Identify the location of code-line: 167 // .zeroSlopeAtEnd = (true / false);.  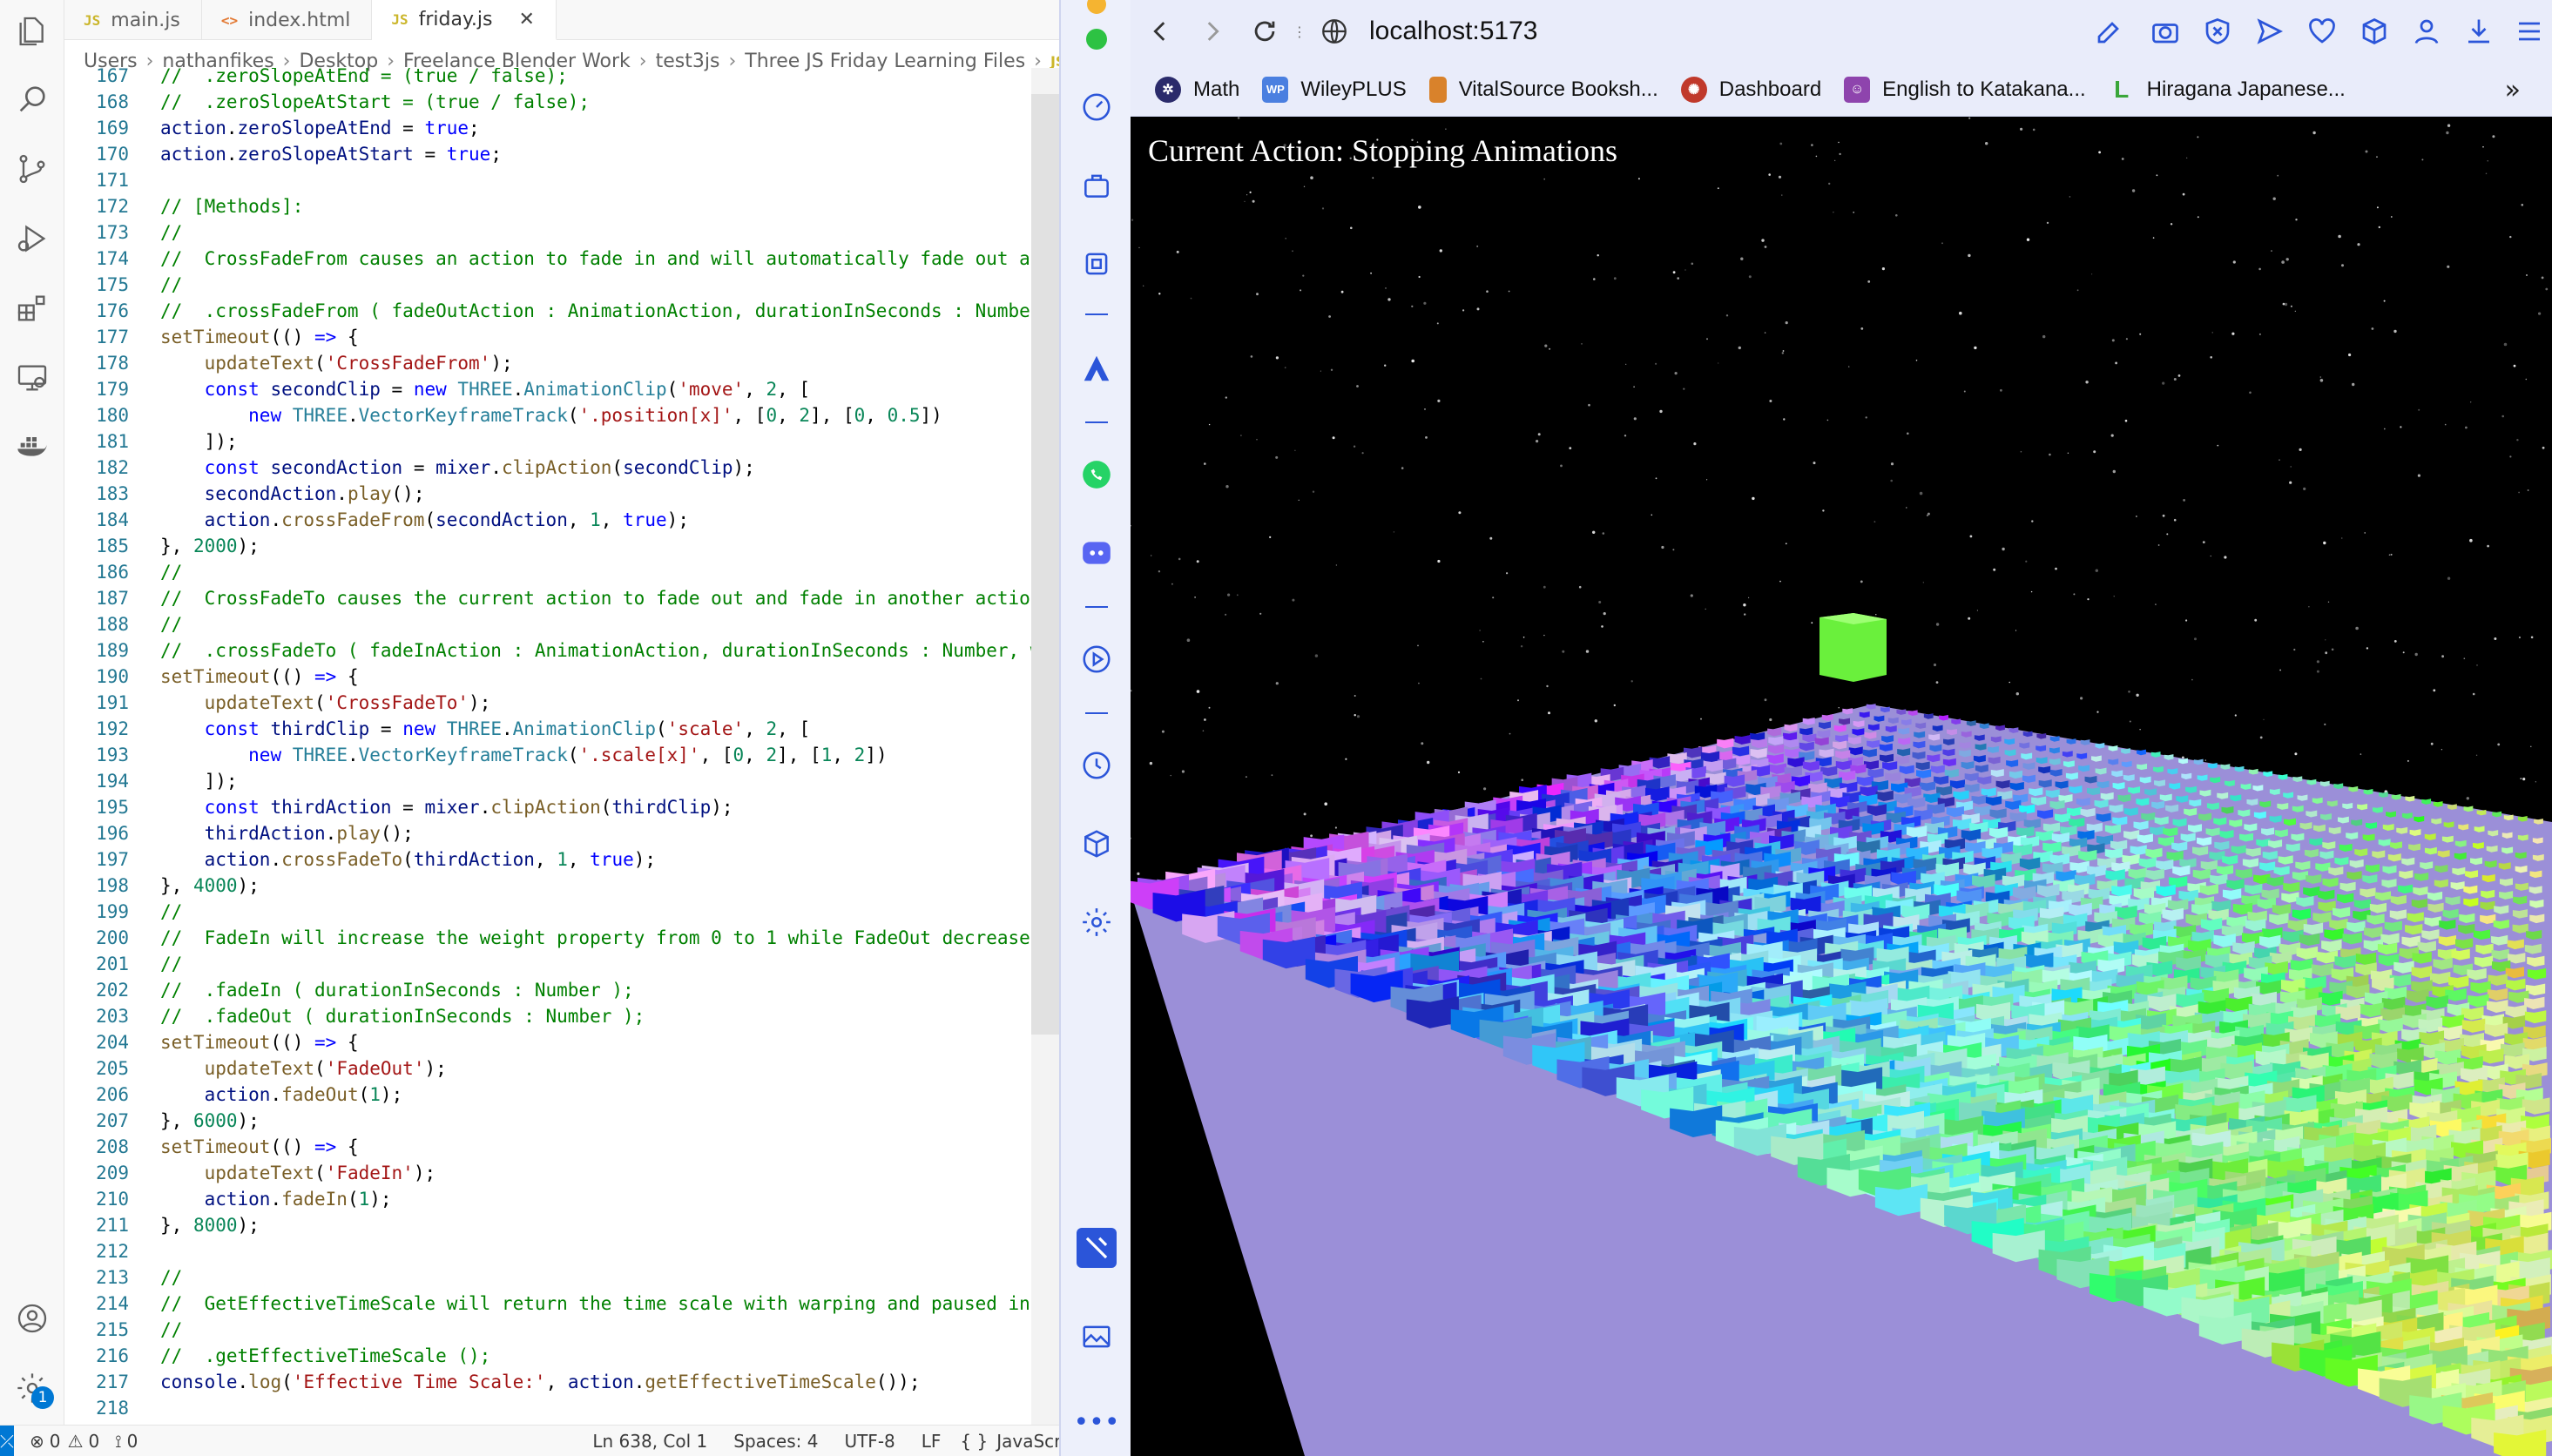
(547, 78).